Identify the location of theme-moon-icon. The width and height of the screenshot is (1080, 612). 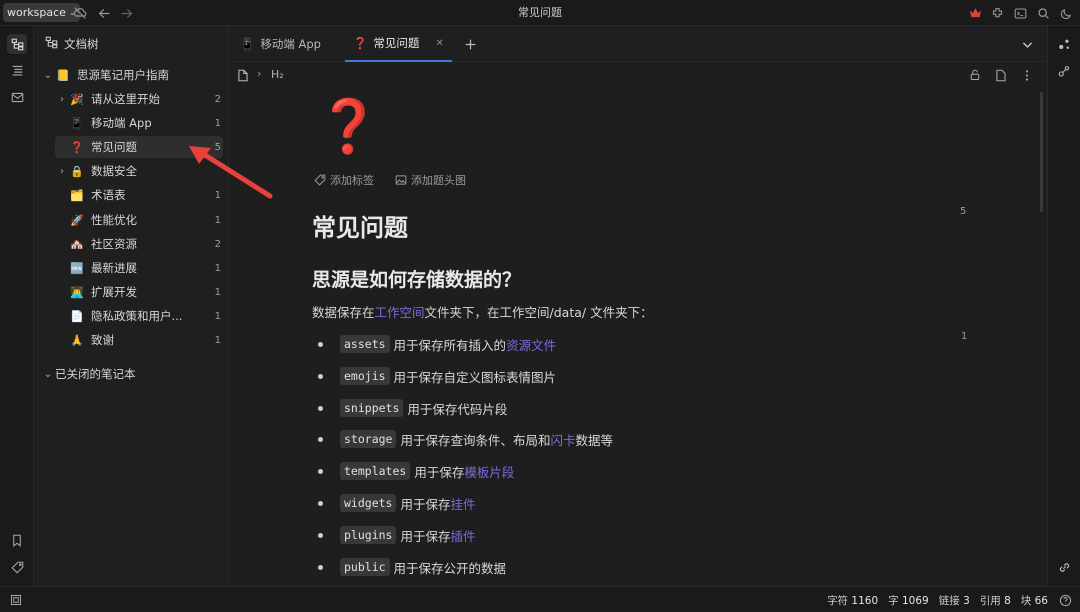
(1066, 13).